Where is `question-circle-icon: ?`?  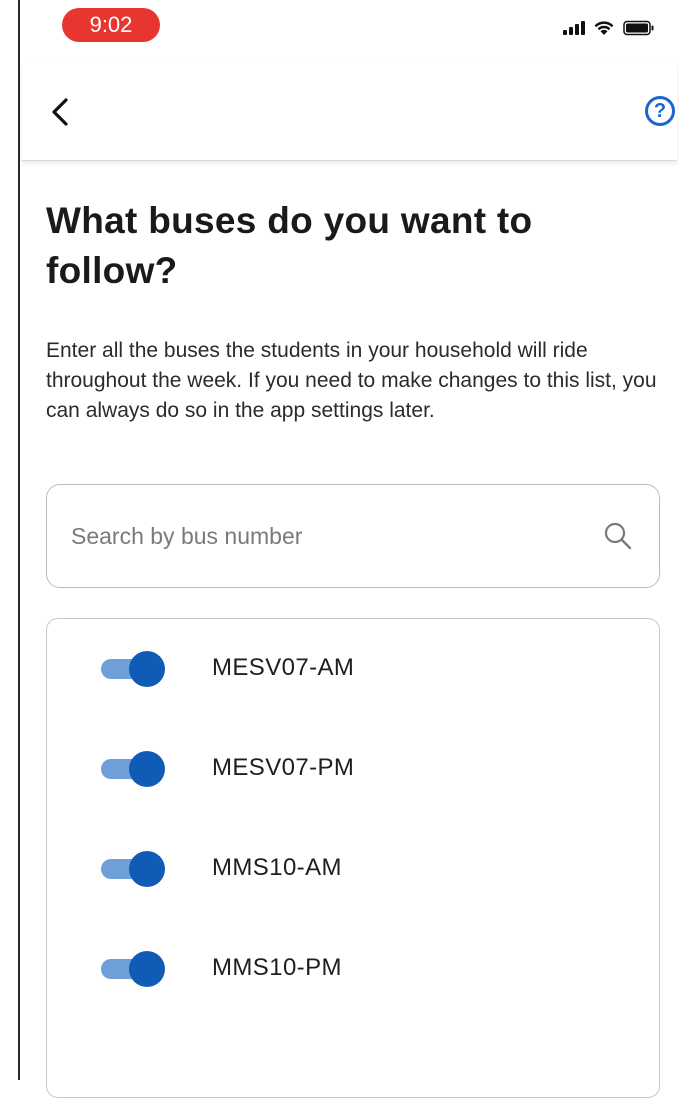
question-circle-icon: ? is located at coordinates (660, 111).